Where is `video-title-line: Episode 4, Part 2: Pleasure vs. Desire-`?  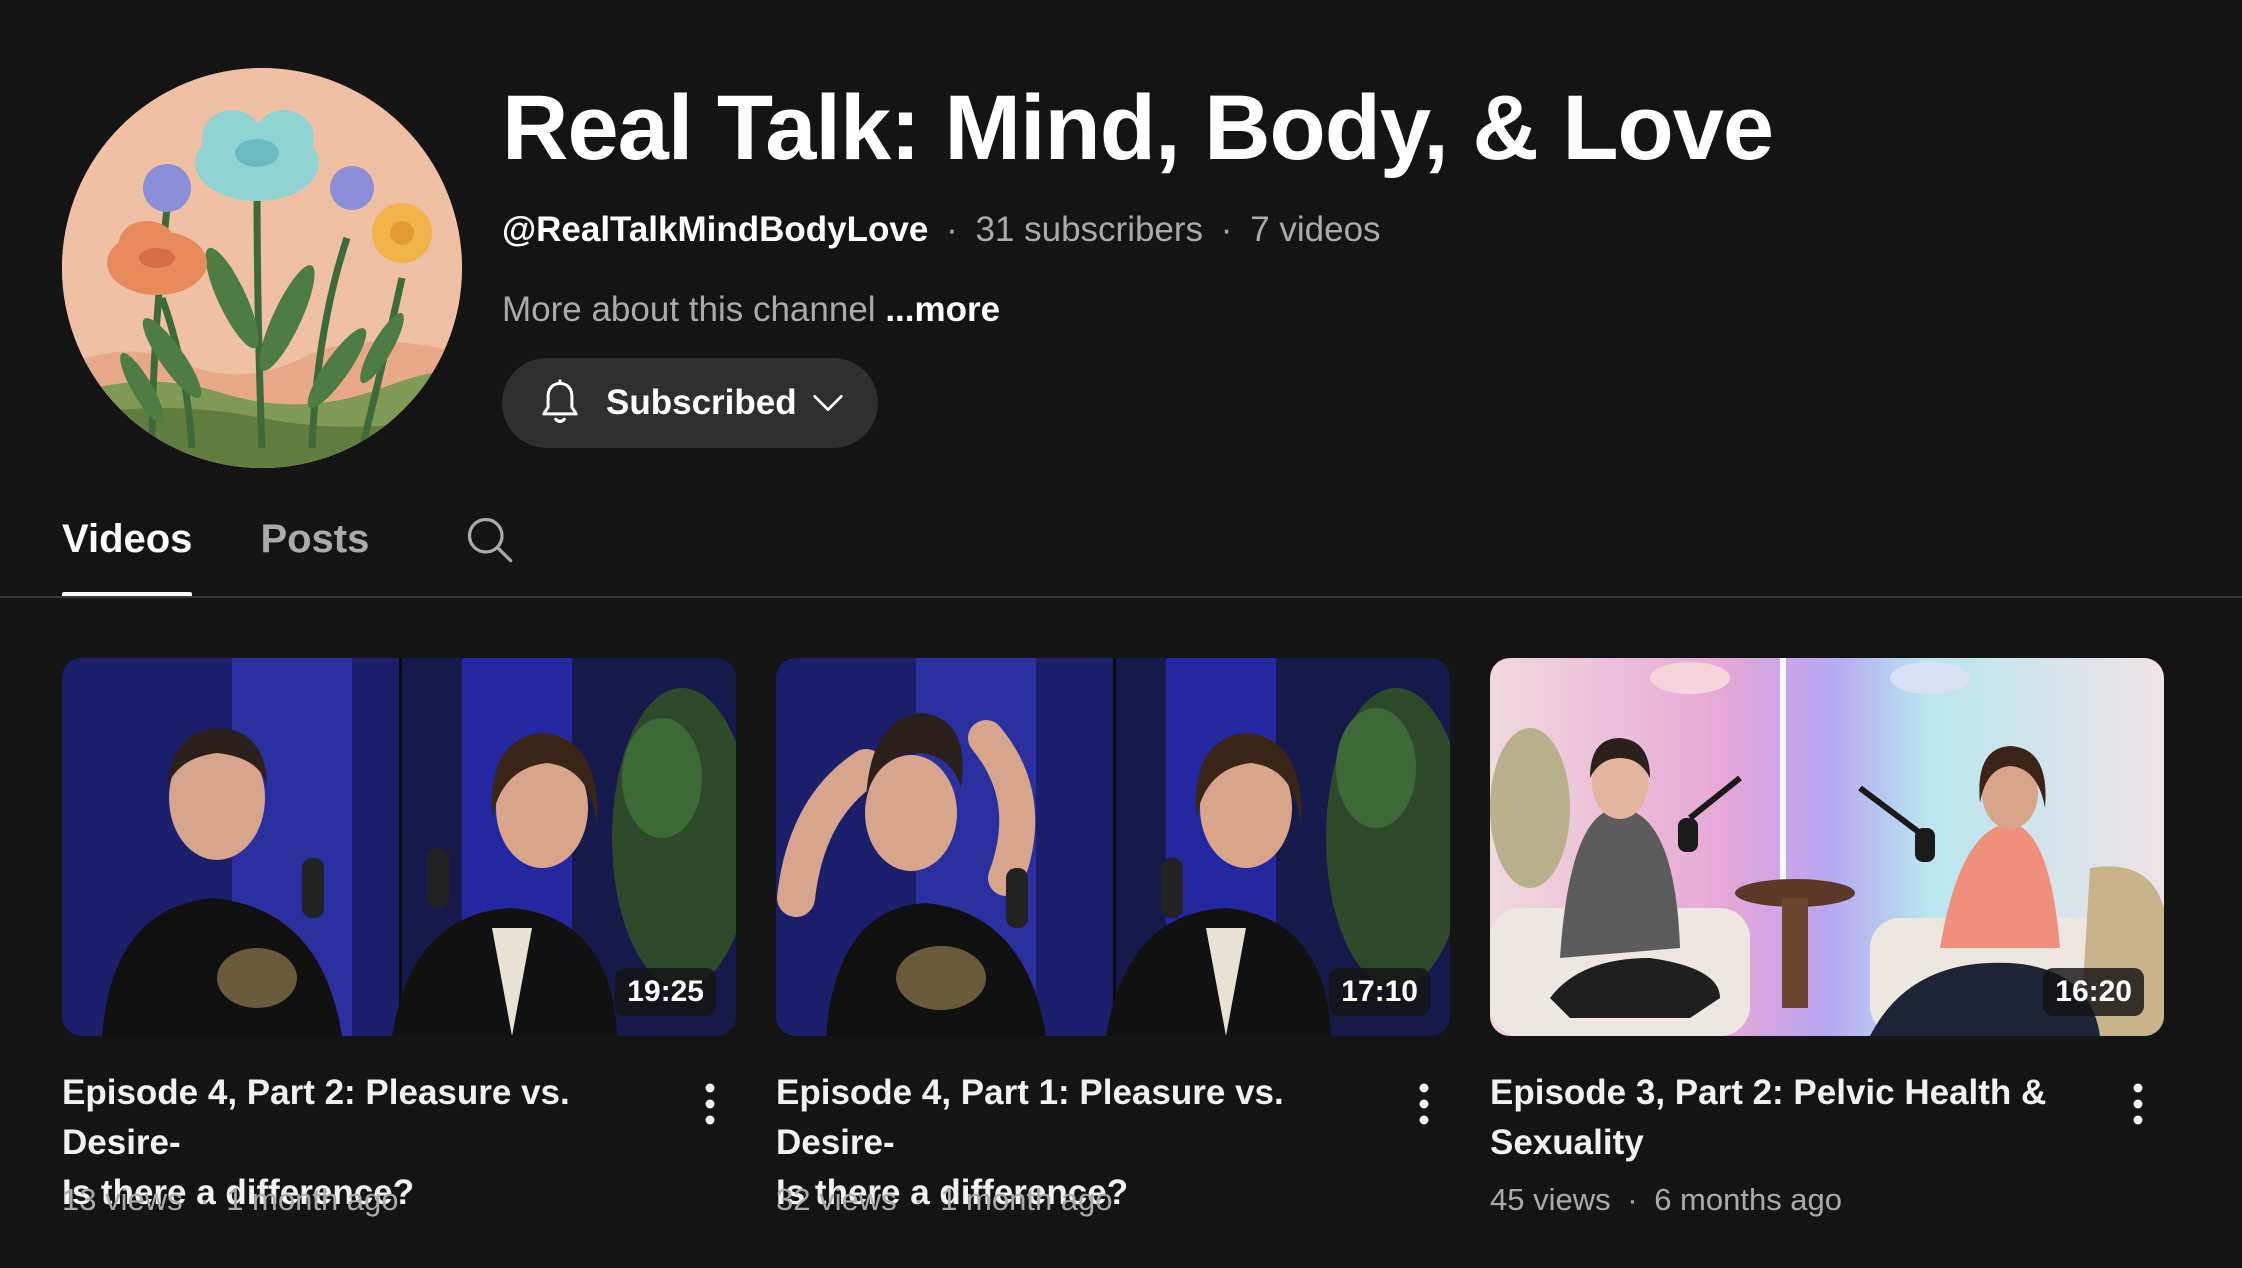 video-title-line: Episode 4, Part 2: Pleasure vs. Desire- is located at coordinates (316, 1117).